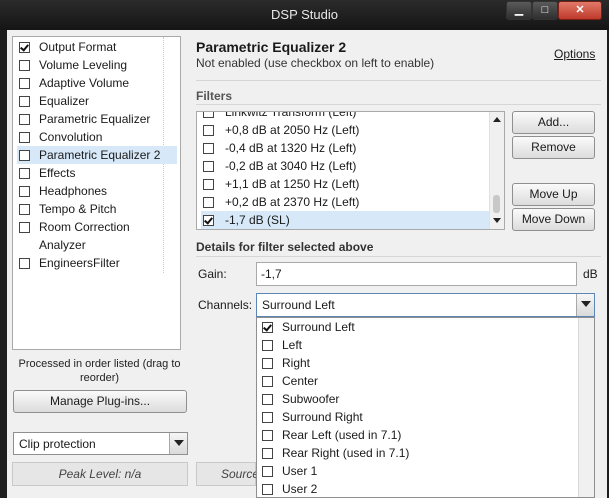 The image size is (609, 498). What do you see at coordinates (225, 305) in the screenshot?
I see `channels-label: Channels:` at bounding box center [225, 305].